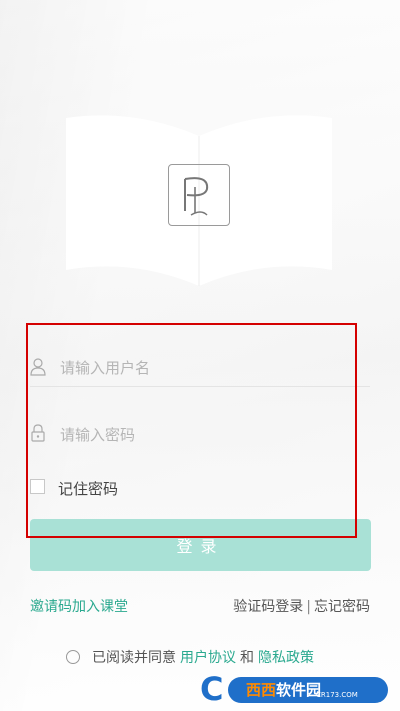  Describe the element at coordinates (73, 657) in the screenshot. I see `agreement-radio` at that location.